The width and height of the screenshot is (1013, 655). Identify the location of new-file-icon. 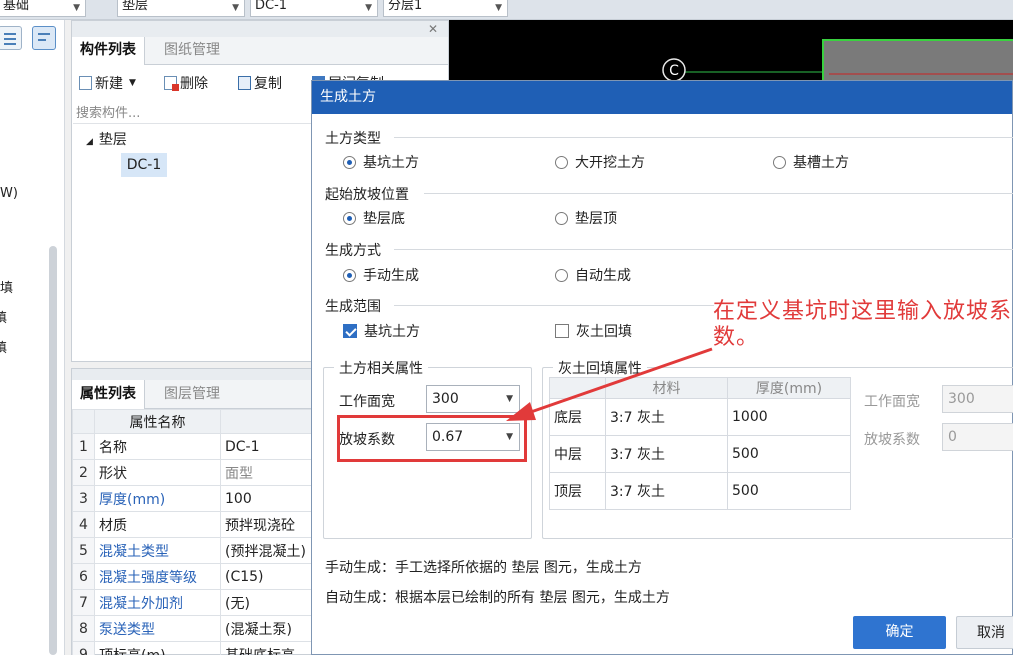
(85, 83).